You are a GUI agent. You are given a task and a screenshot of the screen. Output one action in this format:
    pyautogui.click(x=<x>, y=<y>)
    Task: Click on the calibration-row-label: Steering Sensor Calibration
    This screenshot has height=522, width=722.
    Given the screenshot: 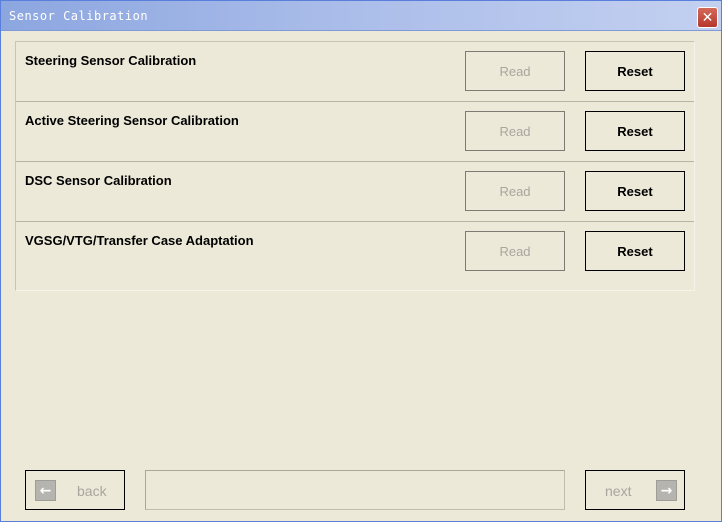 What is the action you would take?
    pyautogui.click(x=111, y=60)
    